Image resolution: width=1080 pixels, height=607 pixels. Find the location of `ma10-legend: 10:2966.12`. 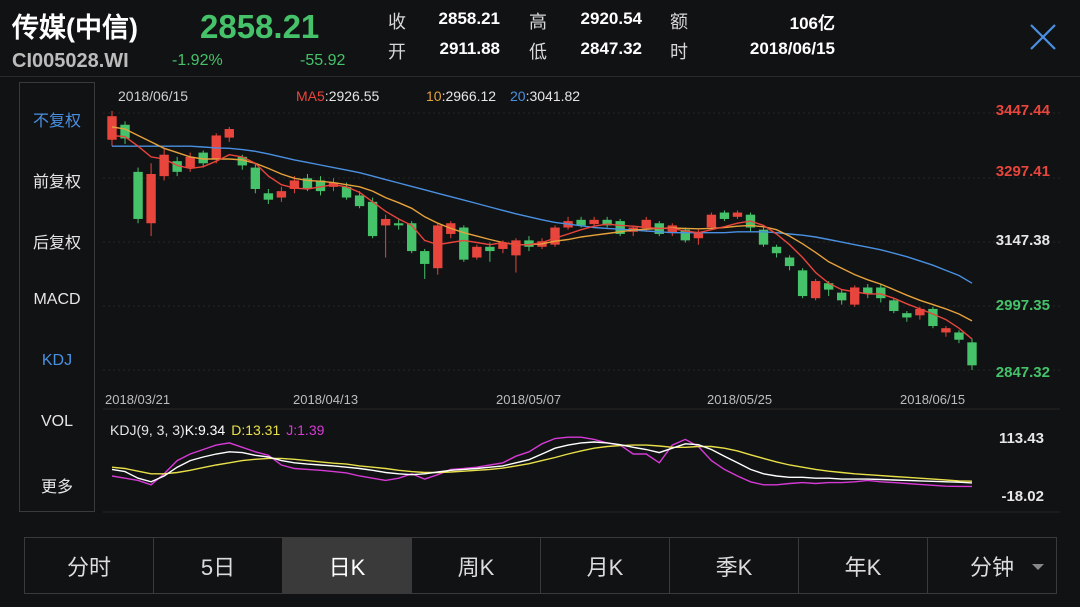

ma10-legend: 10:2966.12 is located at coordinates (461, 96).